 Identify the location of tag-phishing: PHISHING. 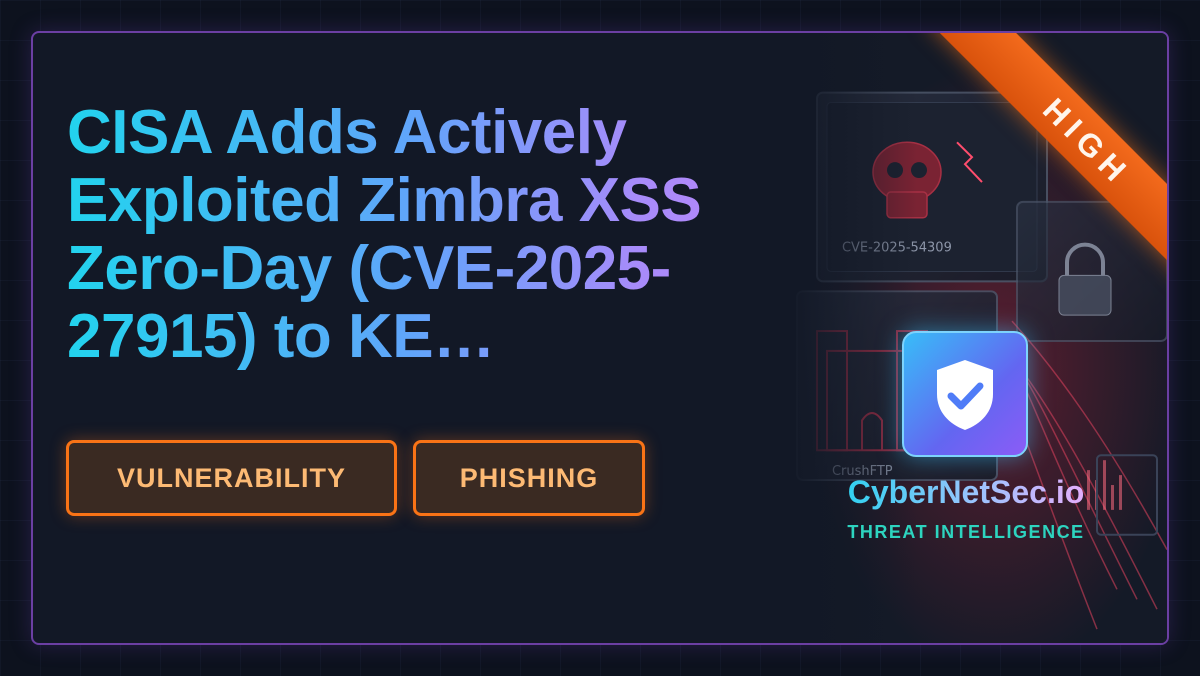
(529, 478).